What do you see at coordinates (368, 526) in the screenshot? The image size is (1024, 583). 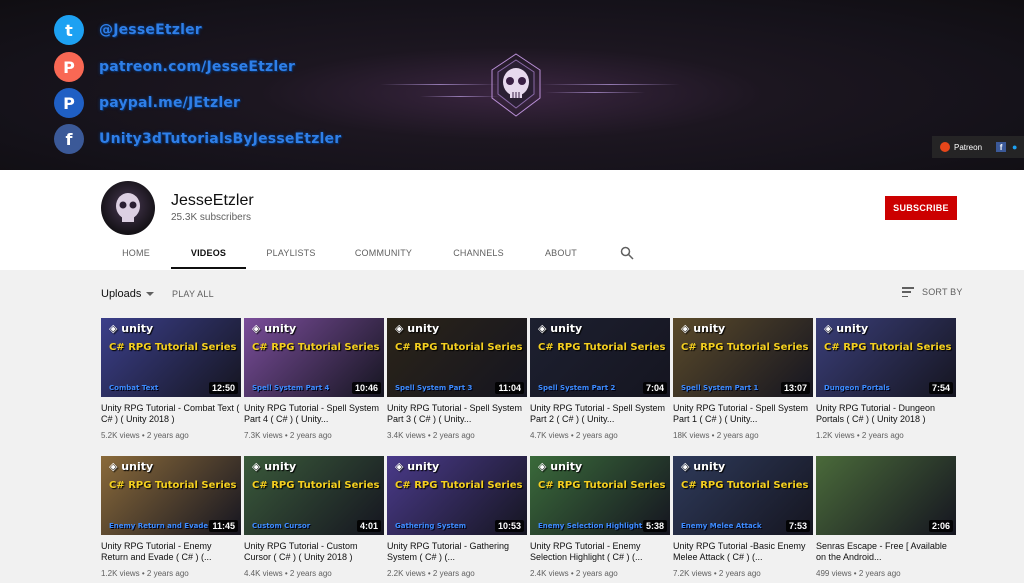 I see `video-duration: 4:01` at bounding box center [368, 526].